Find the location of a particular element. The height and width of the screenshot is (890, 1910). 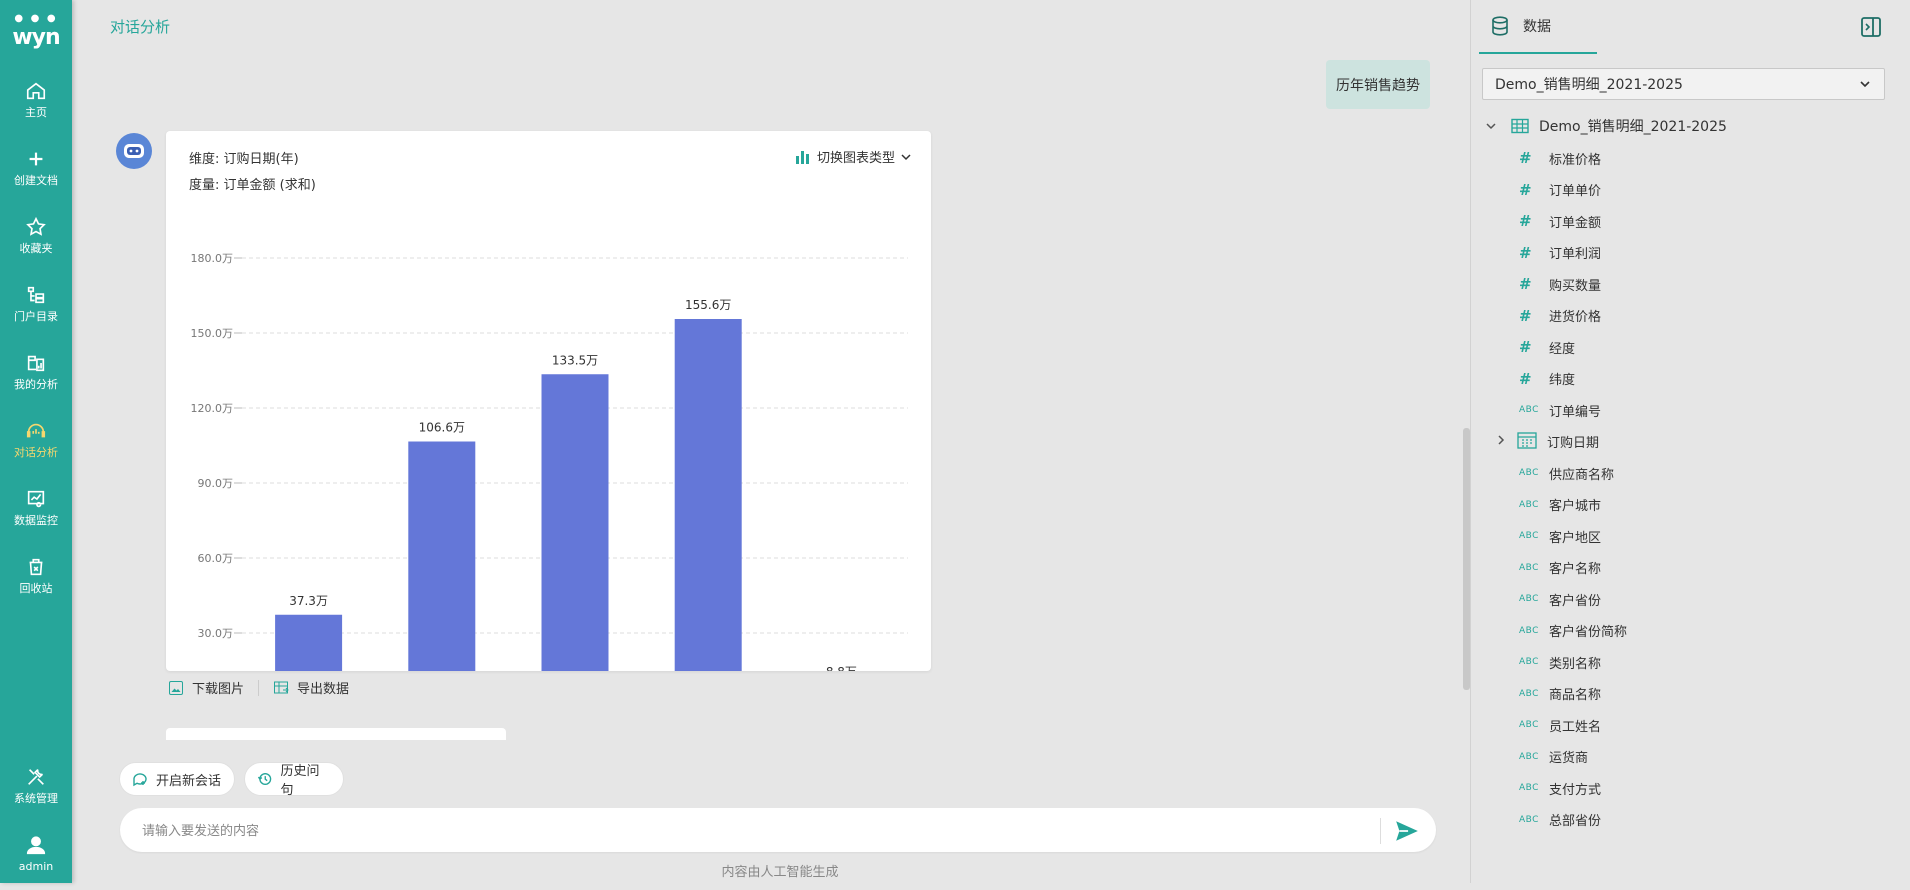

field-item: ABC 员工姓名 is located at coordinates (1560, 725).